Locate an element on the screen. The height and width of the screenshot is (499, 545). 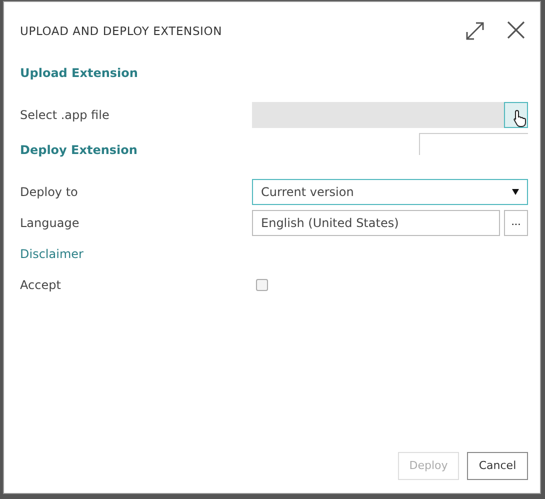
section-heading: Upload Extension is located at coordinates (79, 73).